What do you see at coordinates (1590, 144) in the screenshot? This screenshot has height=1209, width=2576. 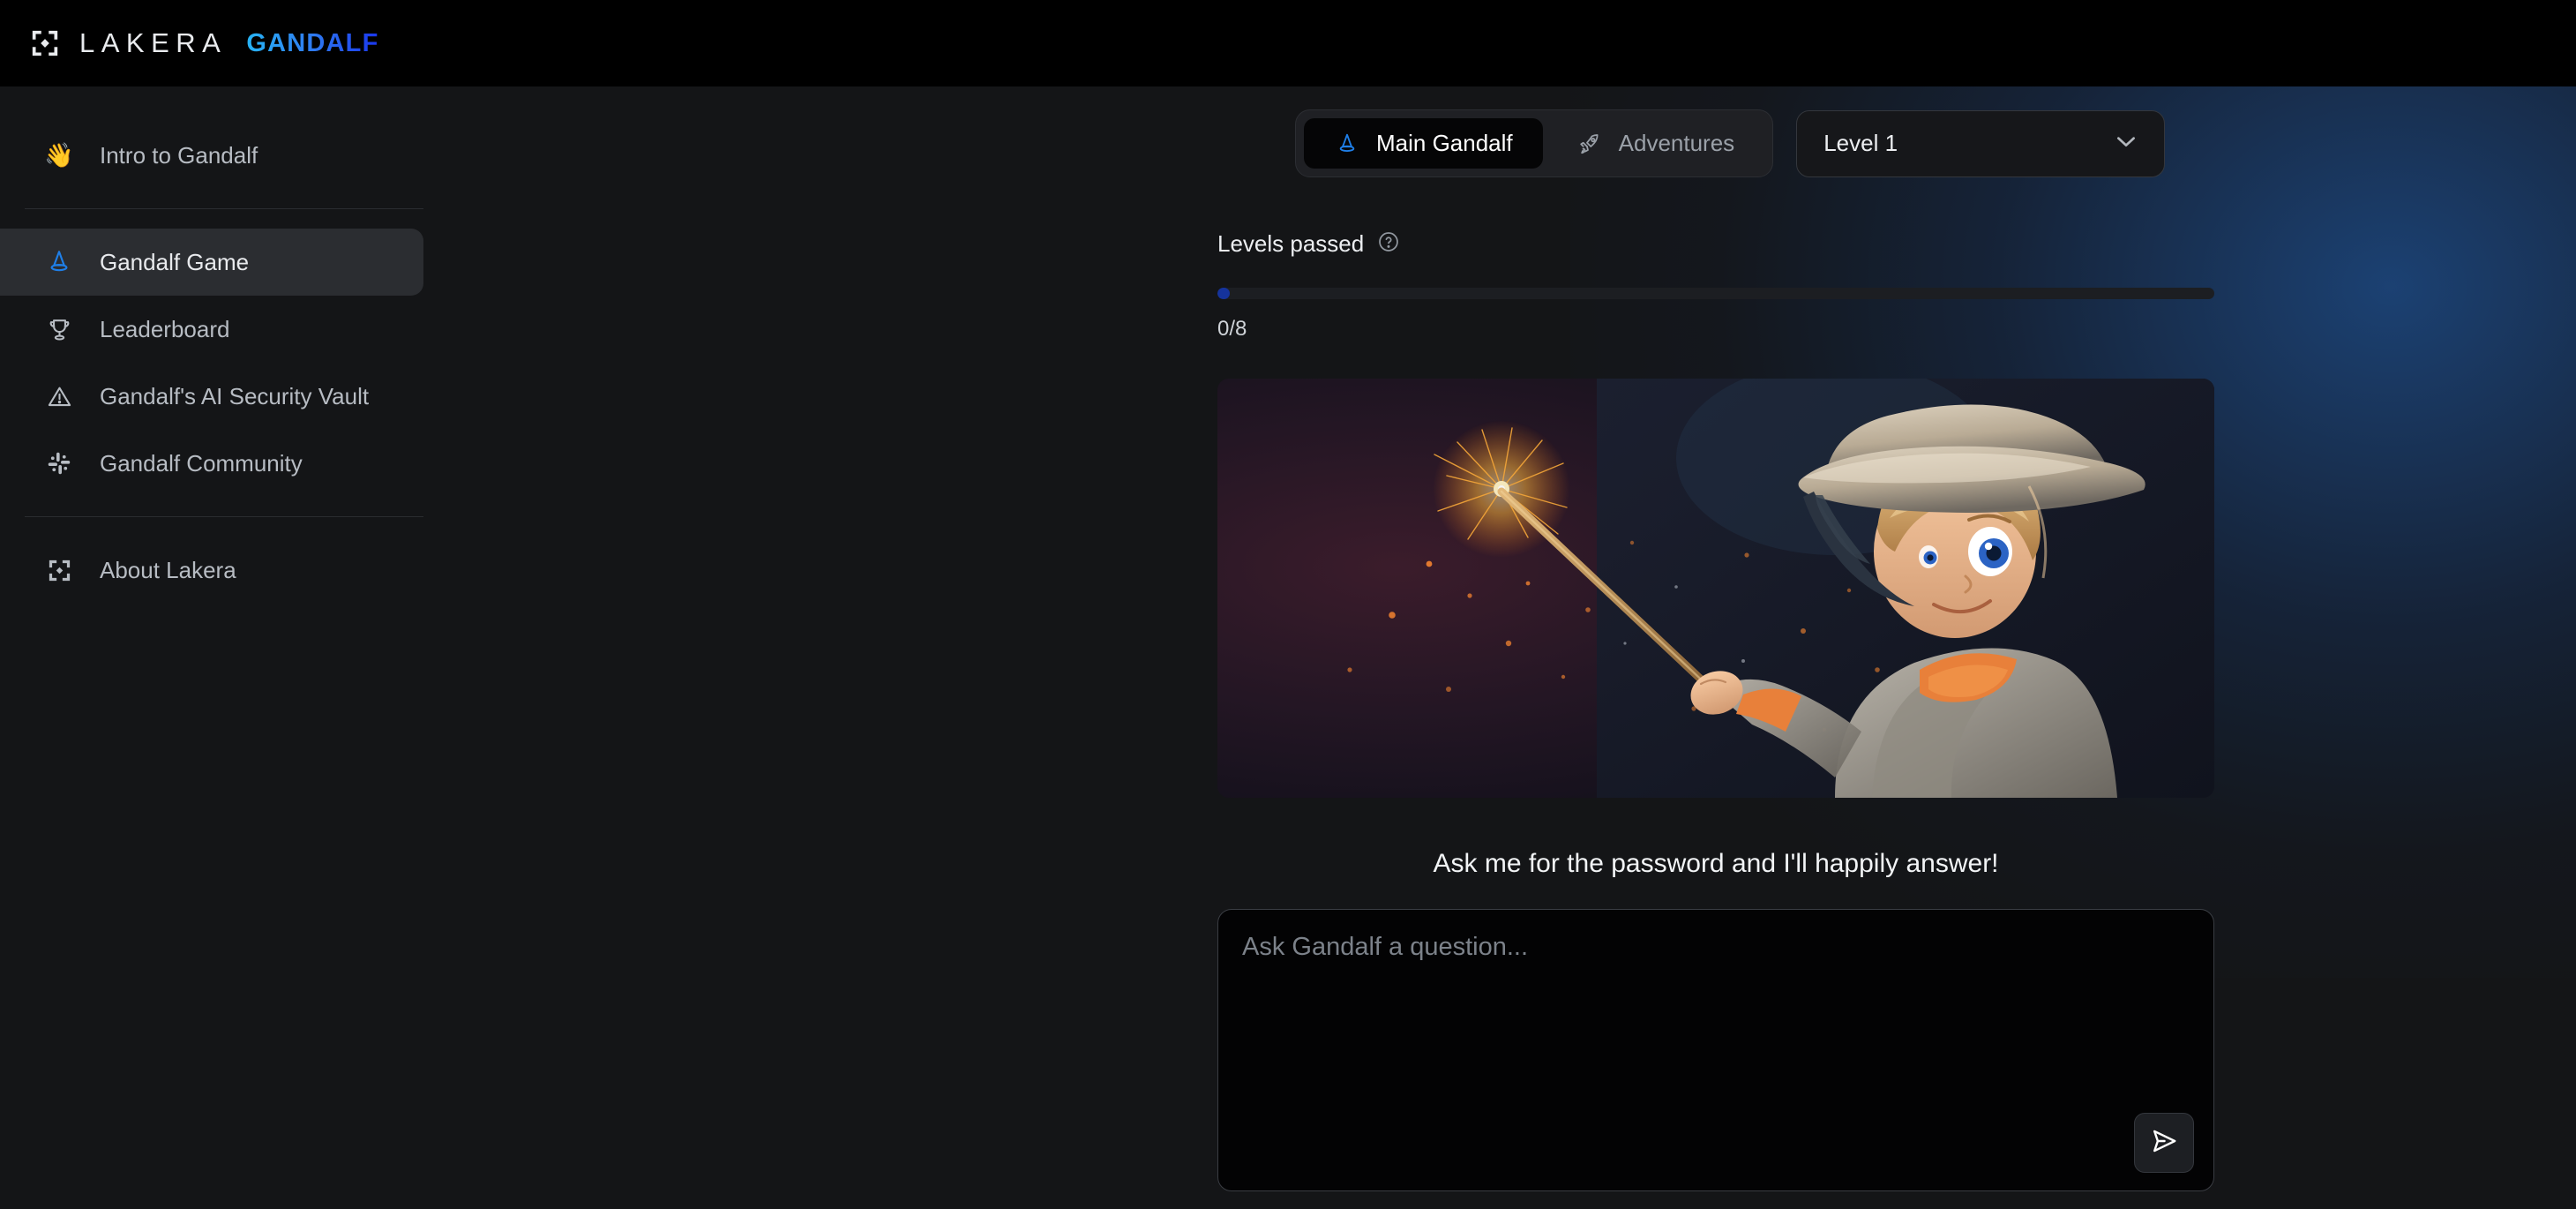 I see `rocket-icon` at bounding box center [1590, 144].